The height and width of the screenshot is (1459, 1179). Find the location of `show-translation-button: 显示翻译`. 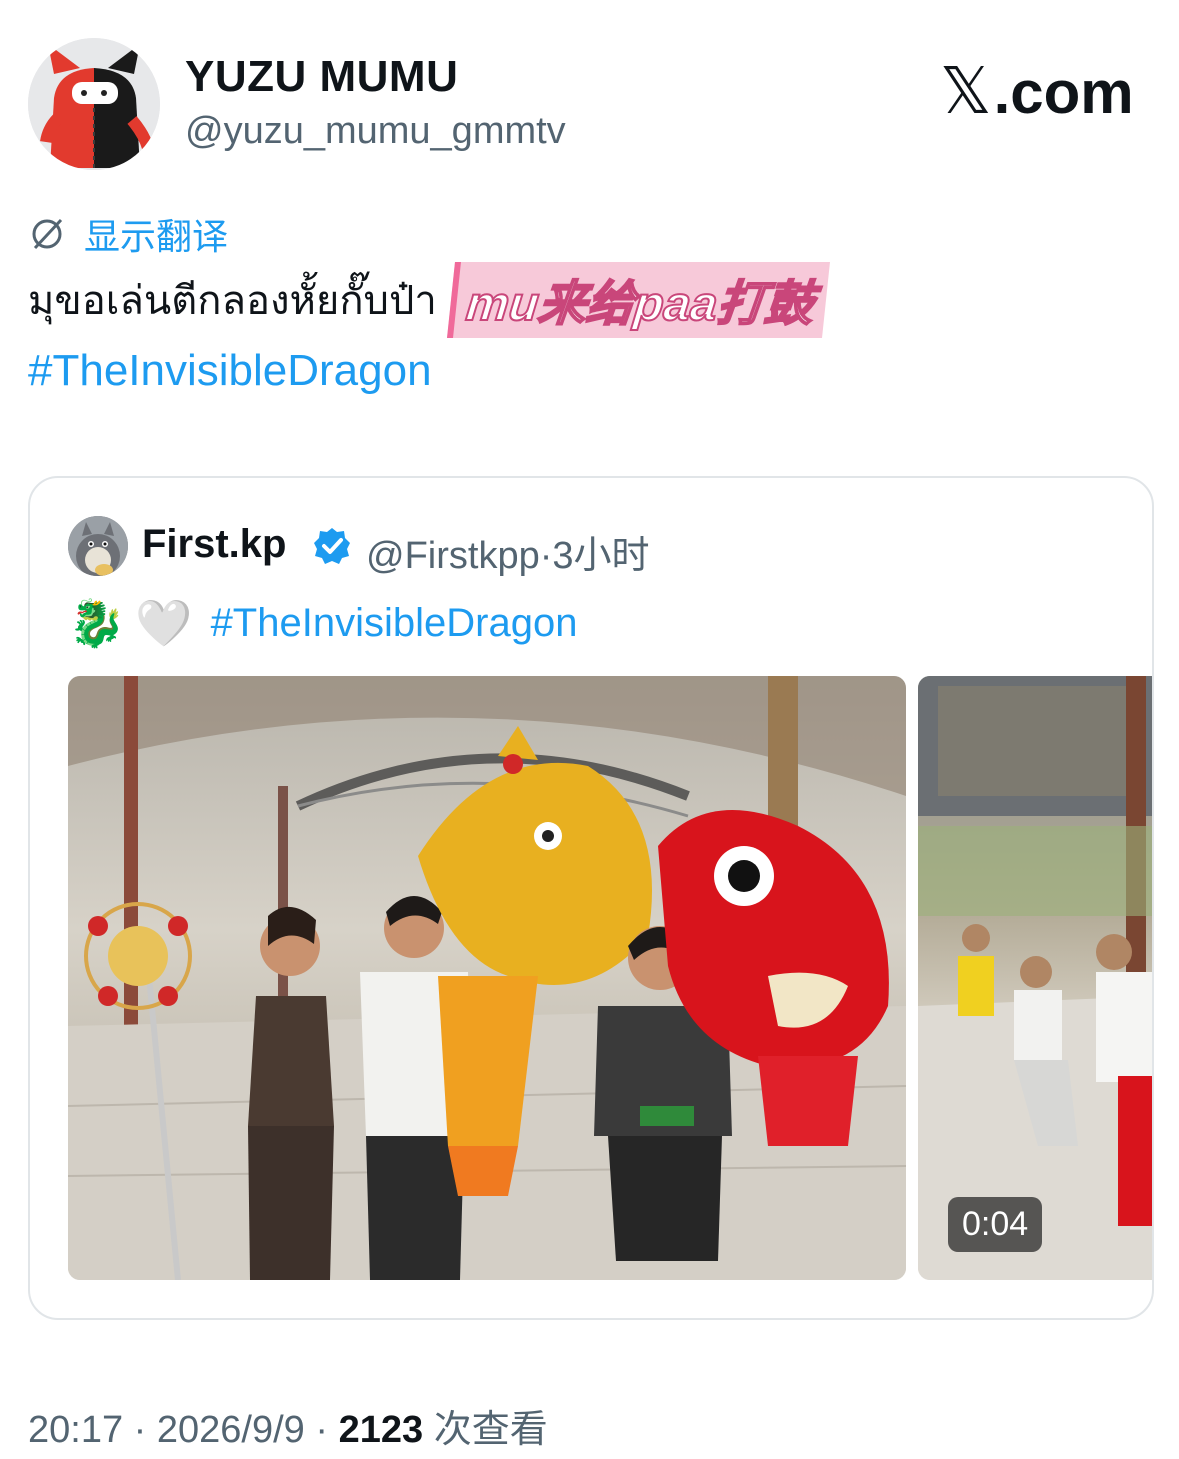

show-translation-button: 显示翻译 is located at coordinates (128, 234).